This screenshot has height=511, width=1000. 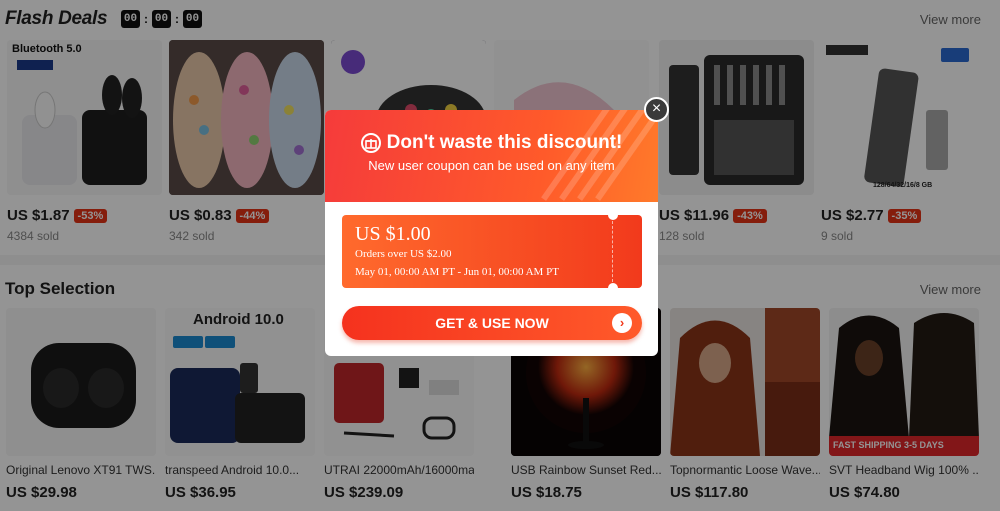 What do you see at coordinates (370, 143) in the screenshot?
I see `gift-icon` at bounding box center [370, 143].